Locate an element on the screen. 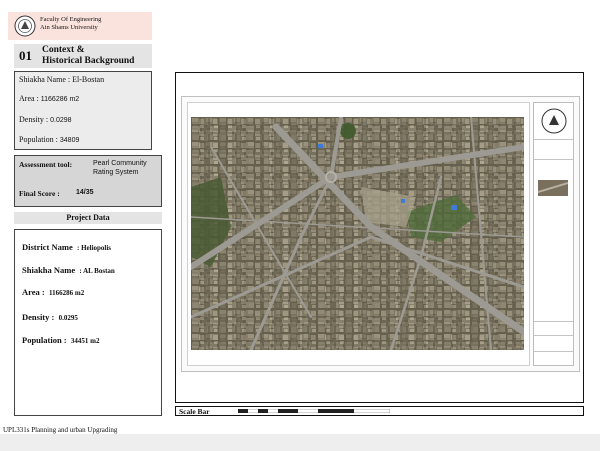  scale-bar-box: Scale Bar is located at coordinates (379, 411).